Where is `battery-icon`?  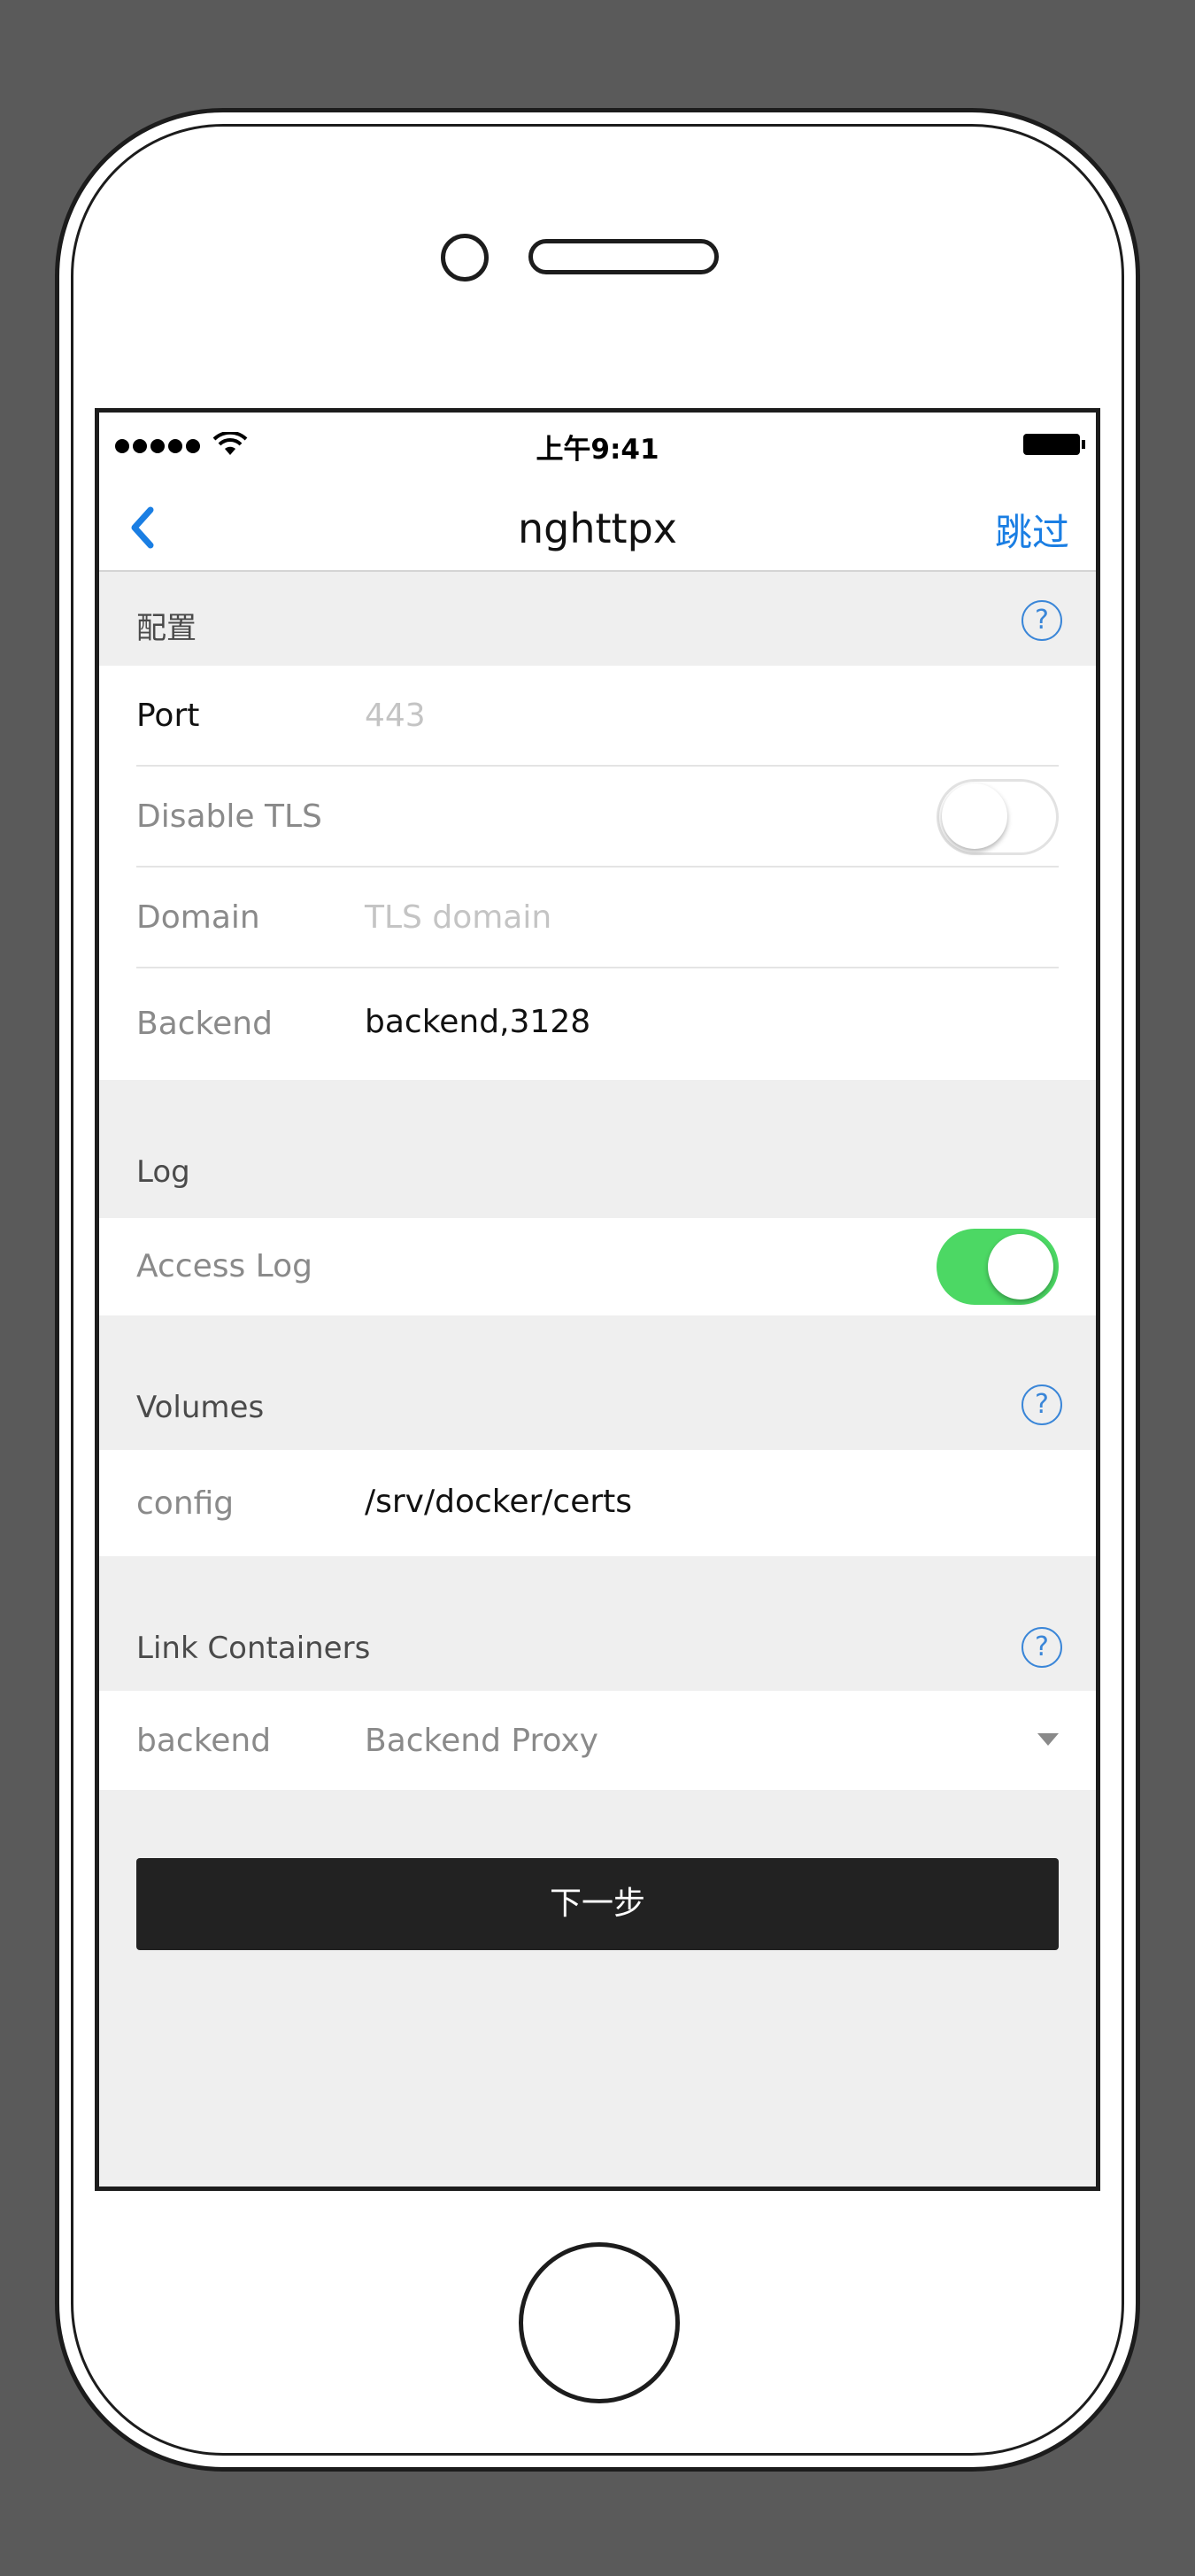
battery-icon is located at coordinates (1054, 444).